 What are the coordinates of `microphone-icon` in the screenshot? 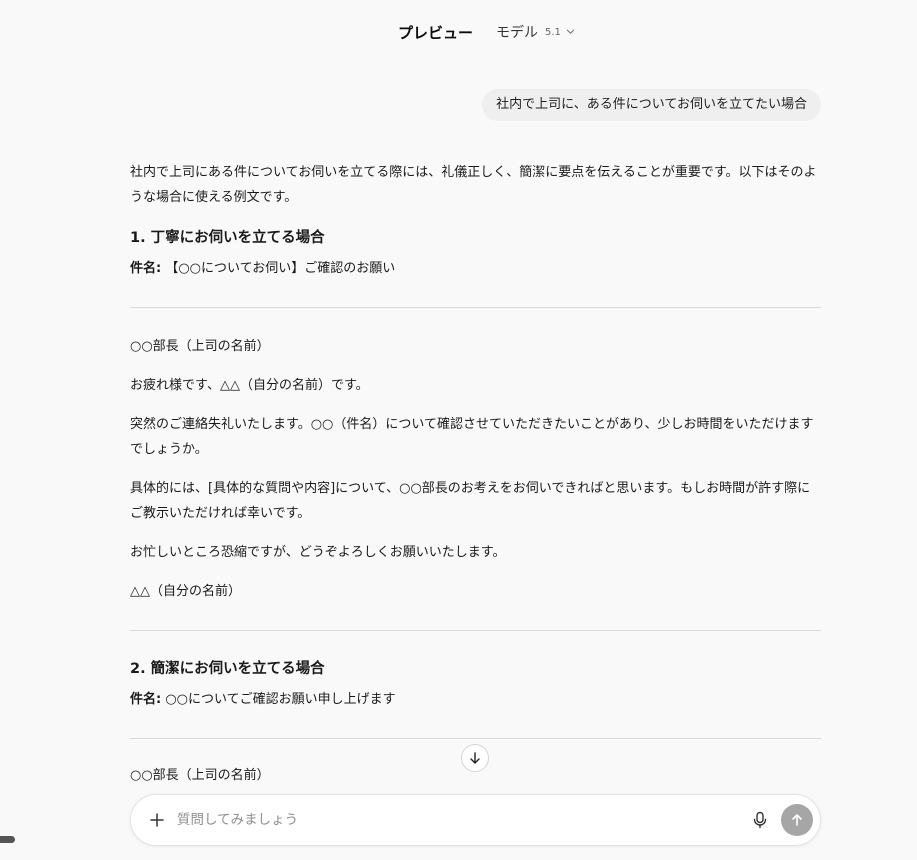 It's located at (760, 820).